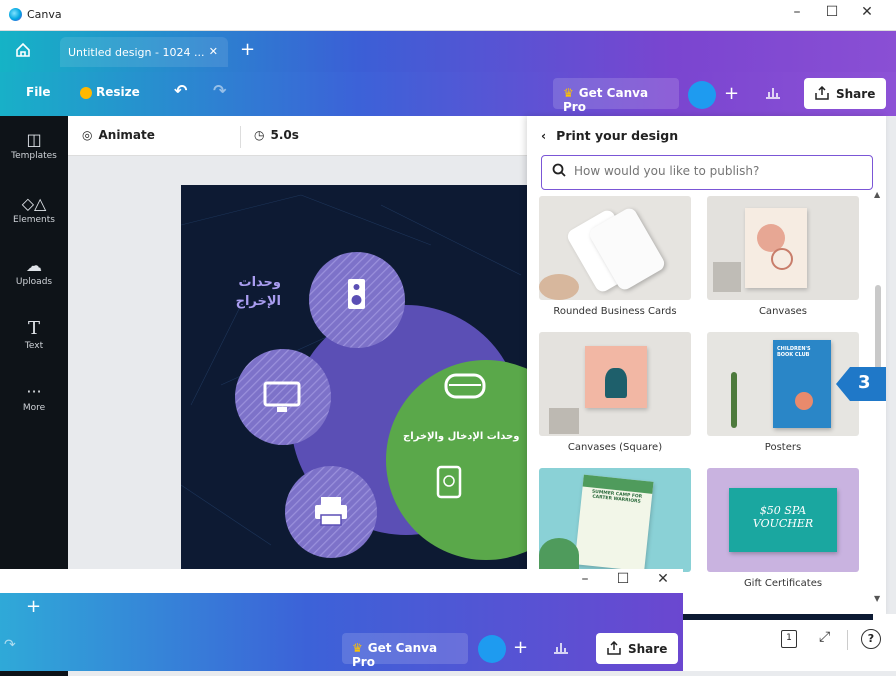  Describe the element at coordinates (606, 100) in the screenshot. I see `get-pro-label: Get Canva Pro` at that location.